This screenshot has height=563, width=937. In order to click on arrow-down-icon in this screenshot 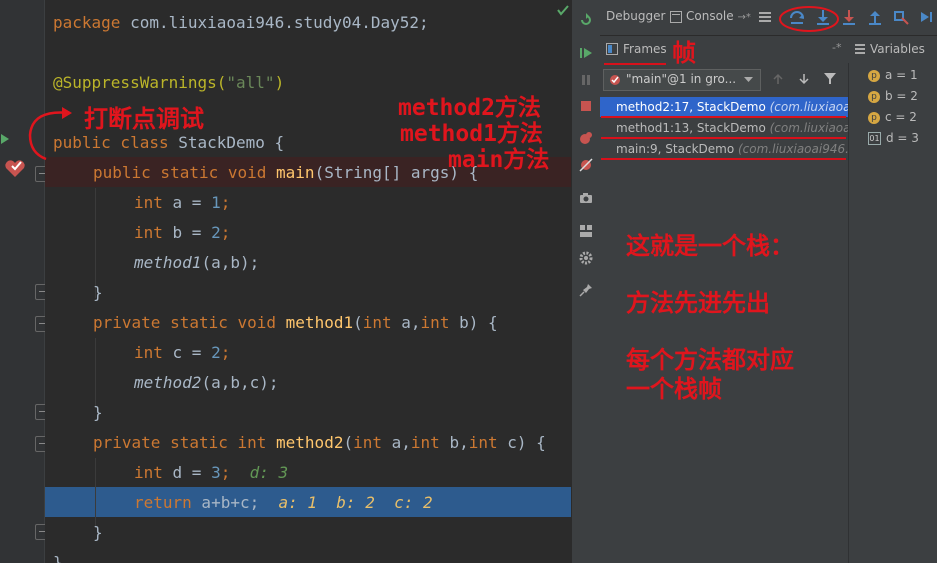, I will do `click(804, 79)`.